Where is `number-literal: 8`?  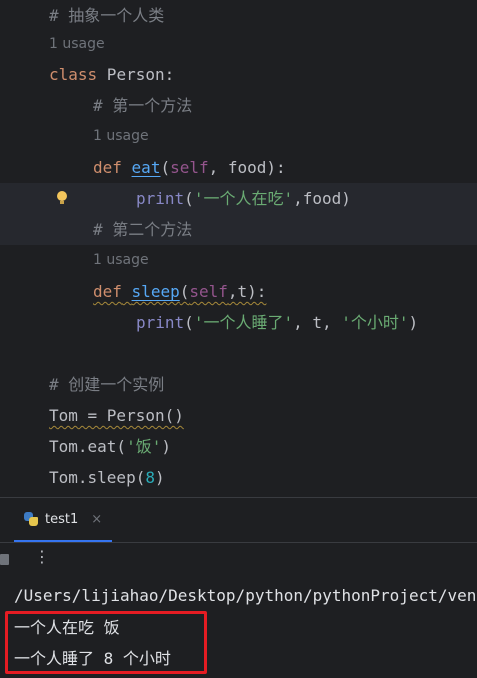
number-literal: 8 is located at coordinates (150, 477).